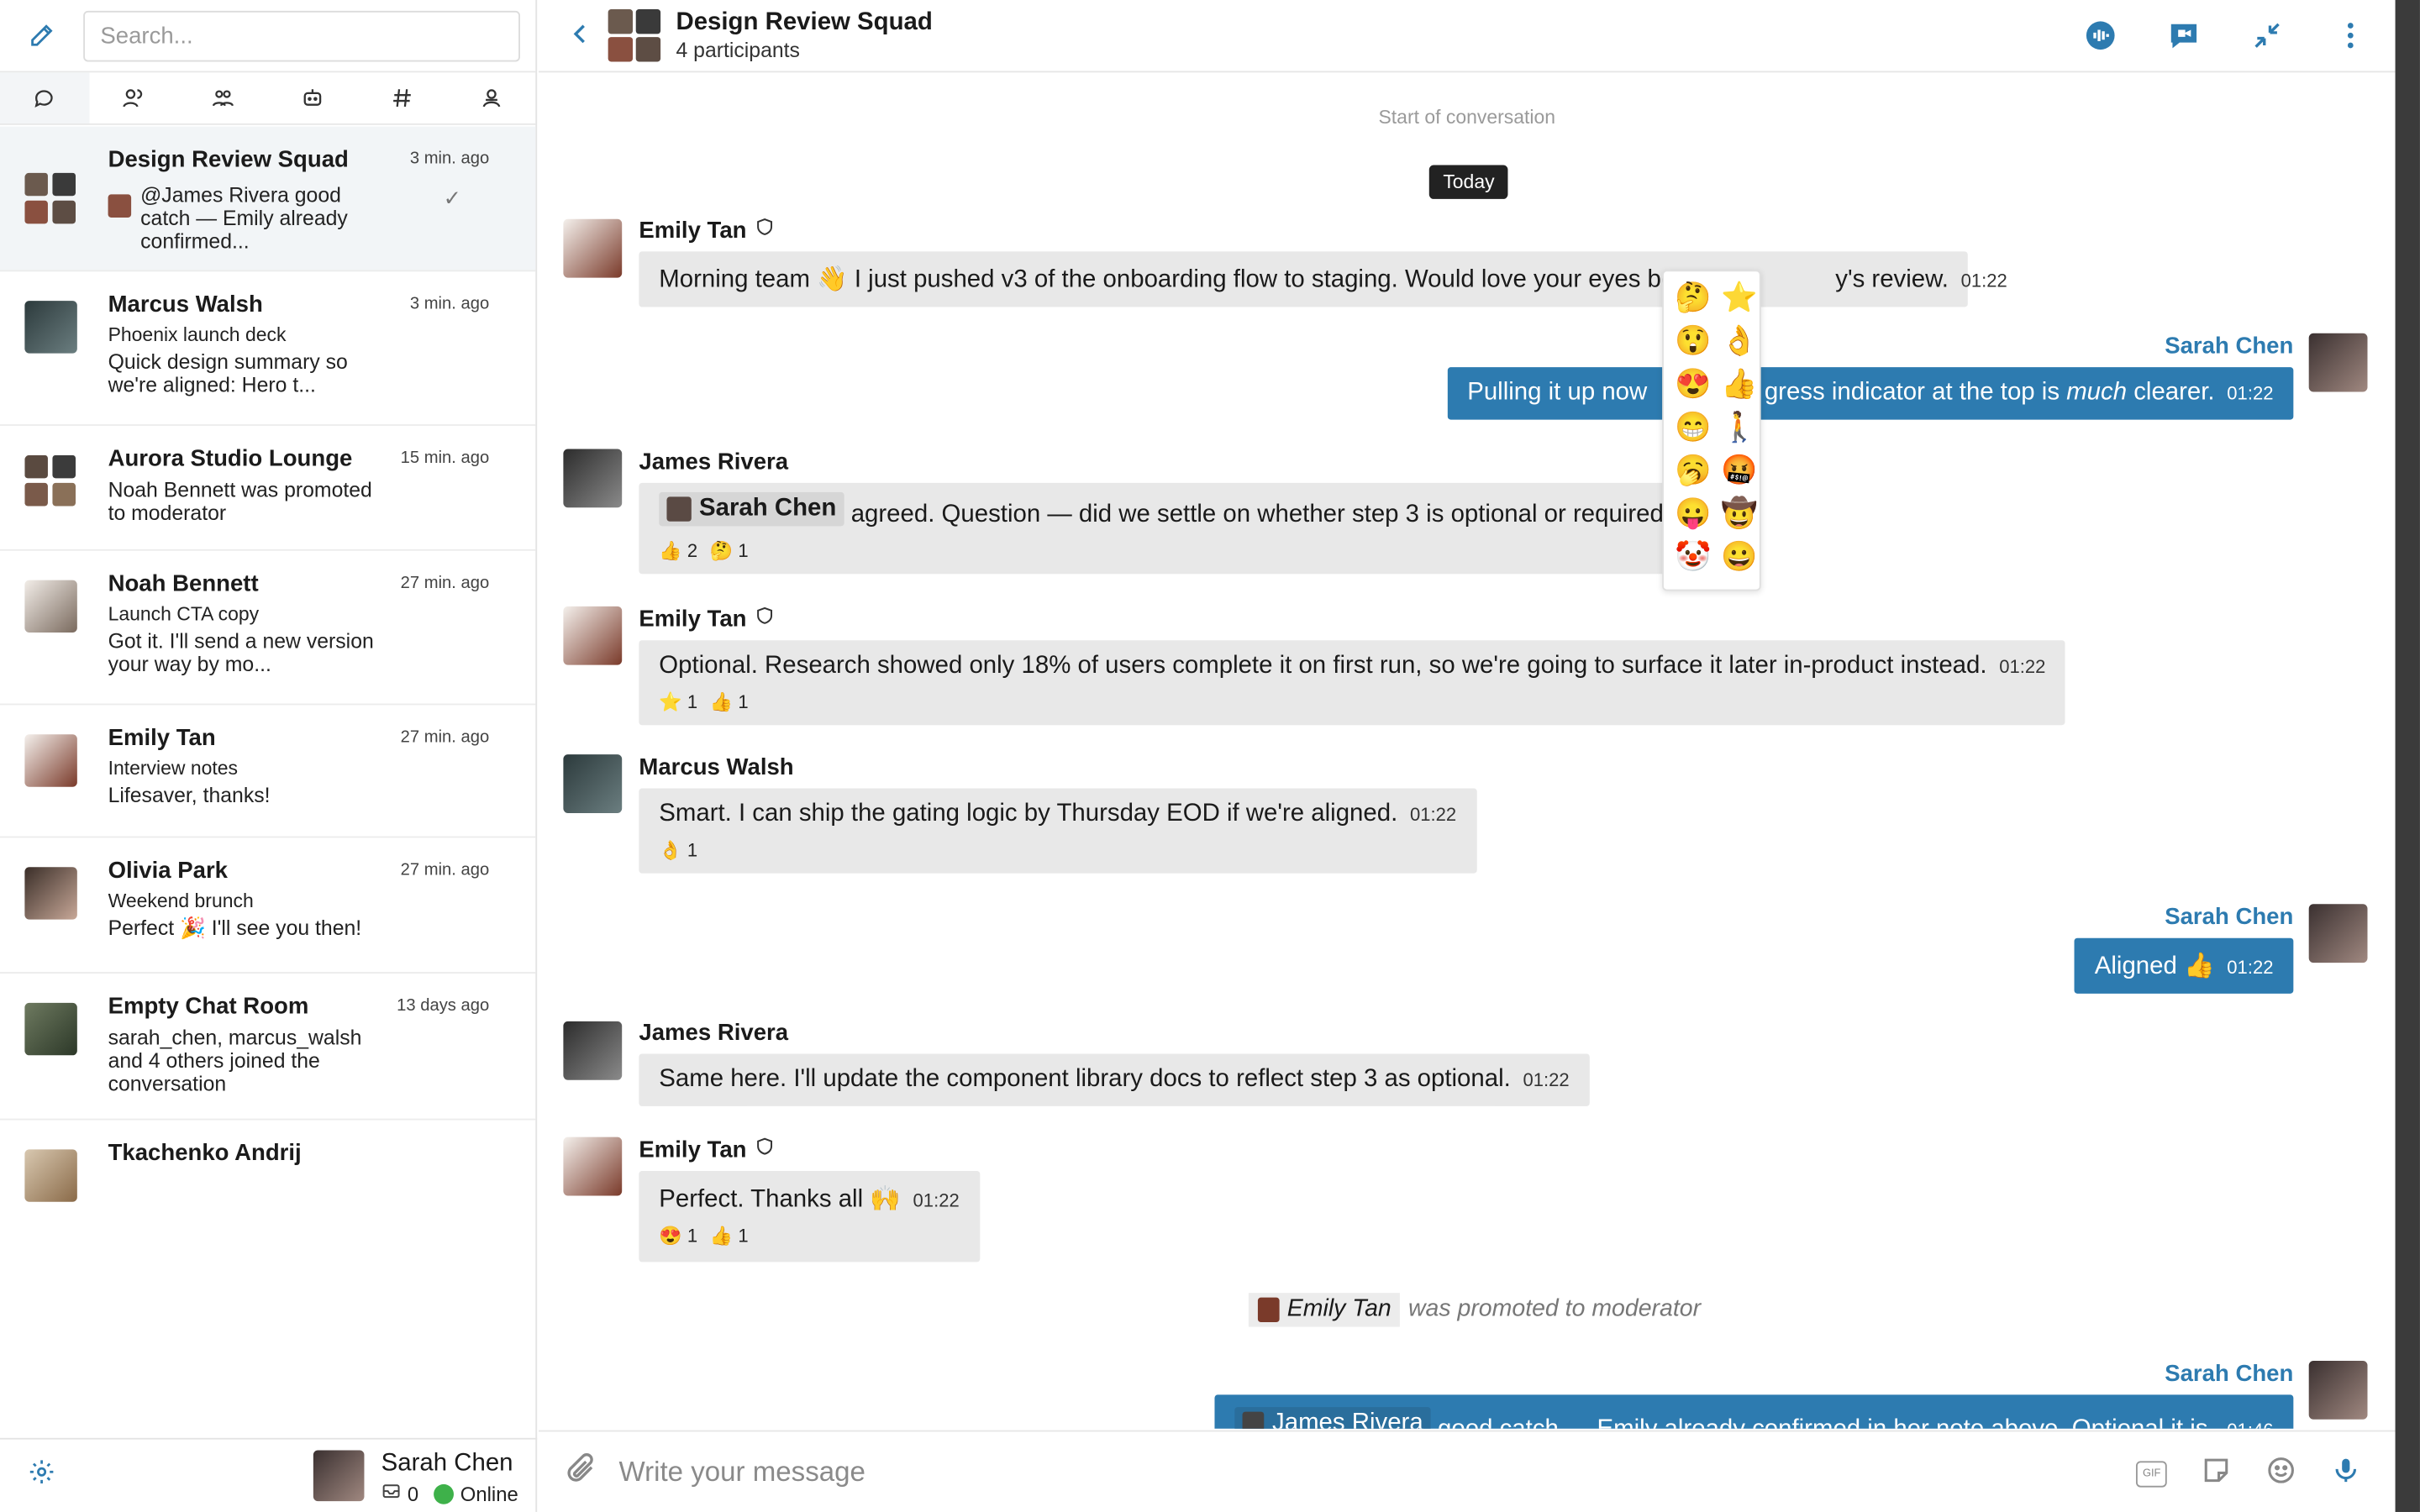  Describe the element at coordinates (450, 159) in the screenshot. I see `conversation-time: 3 min. ago` at that location.